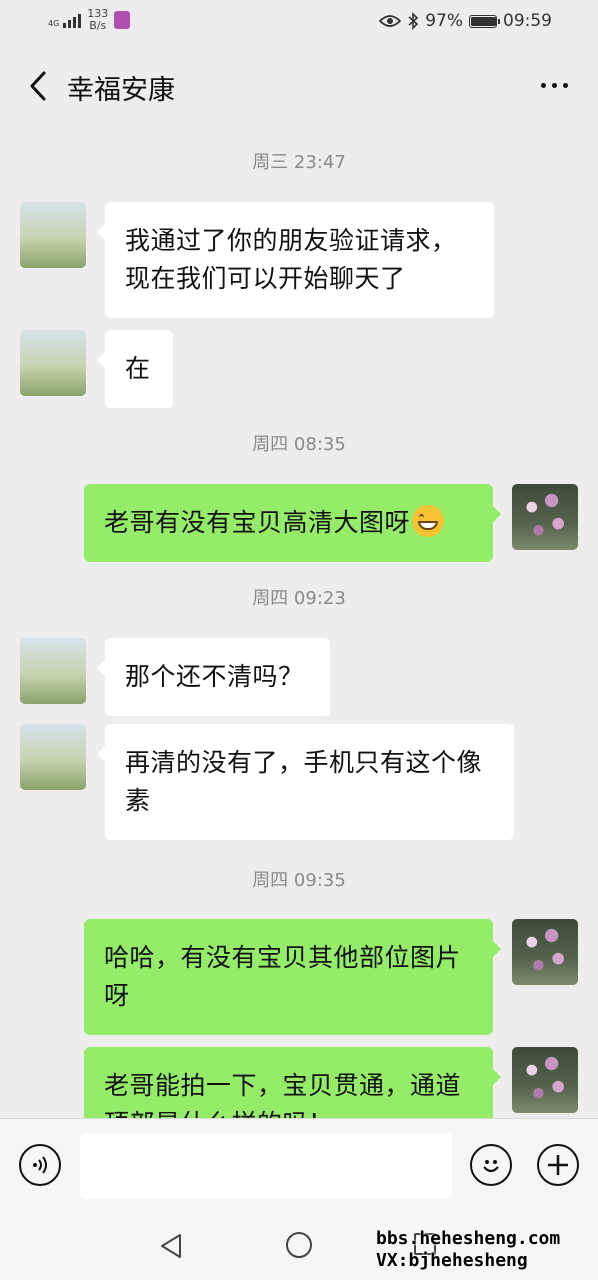 The image size is (598, 1280). I want to click on message-bubble-in: 我通过了你的朋友验证请求，现在我们可以开始聊天了, so click(295, 260).